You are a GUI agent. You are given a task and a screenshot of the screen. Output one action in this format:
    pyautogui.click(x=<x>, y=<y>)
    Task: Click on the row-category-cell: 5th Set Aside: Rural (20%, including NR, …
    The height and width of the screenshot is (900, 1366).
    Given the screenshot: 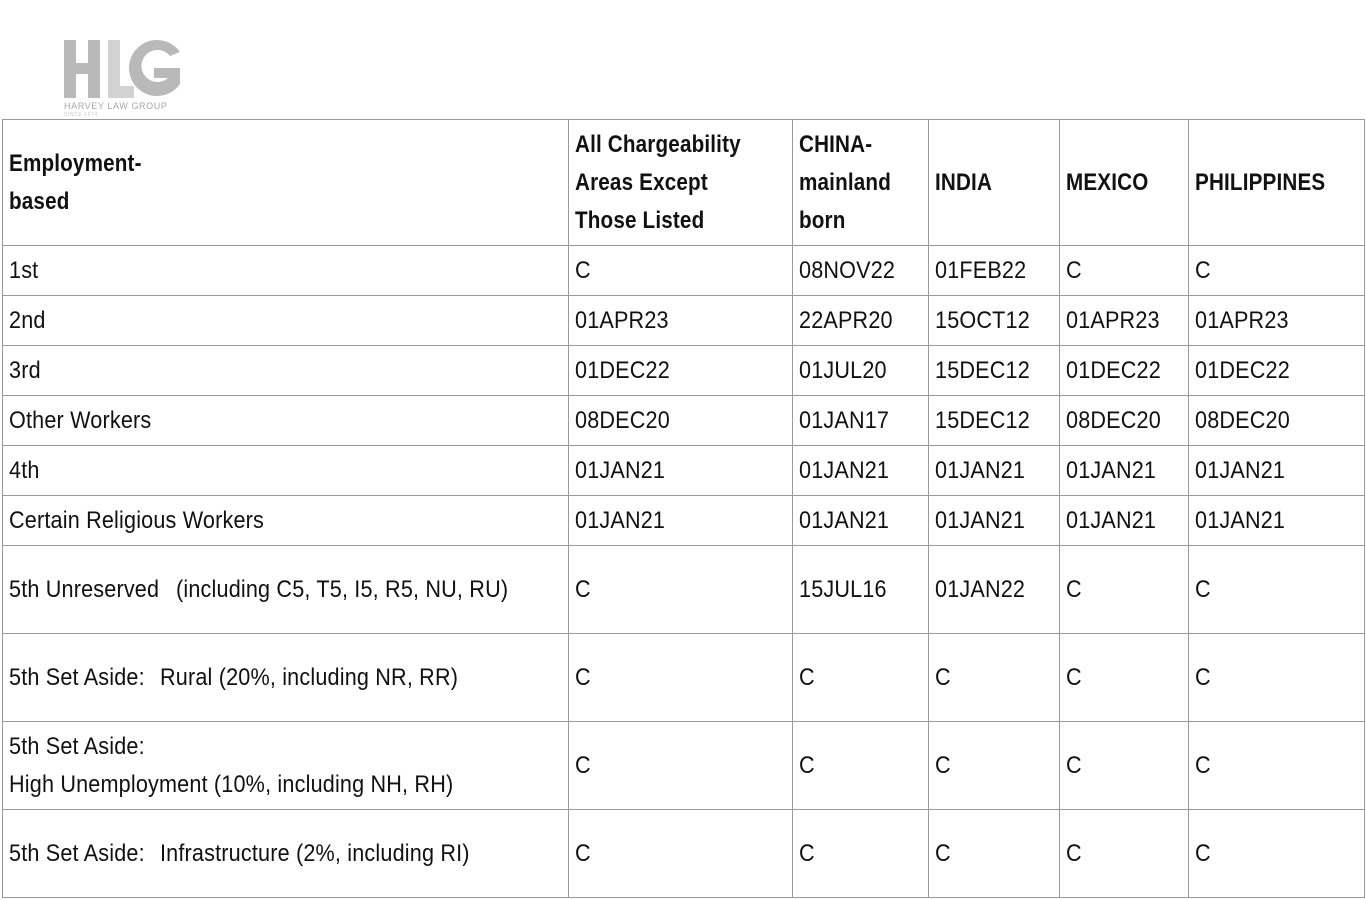 What is the action you would take?
    pyautogui.click(x=285, y=677)
    